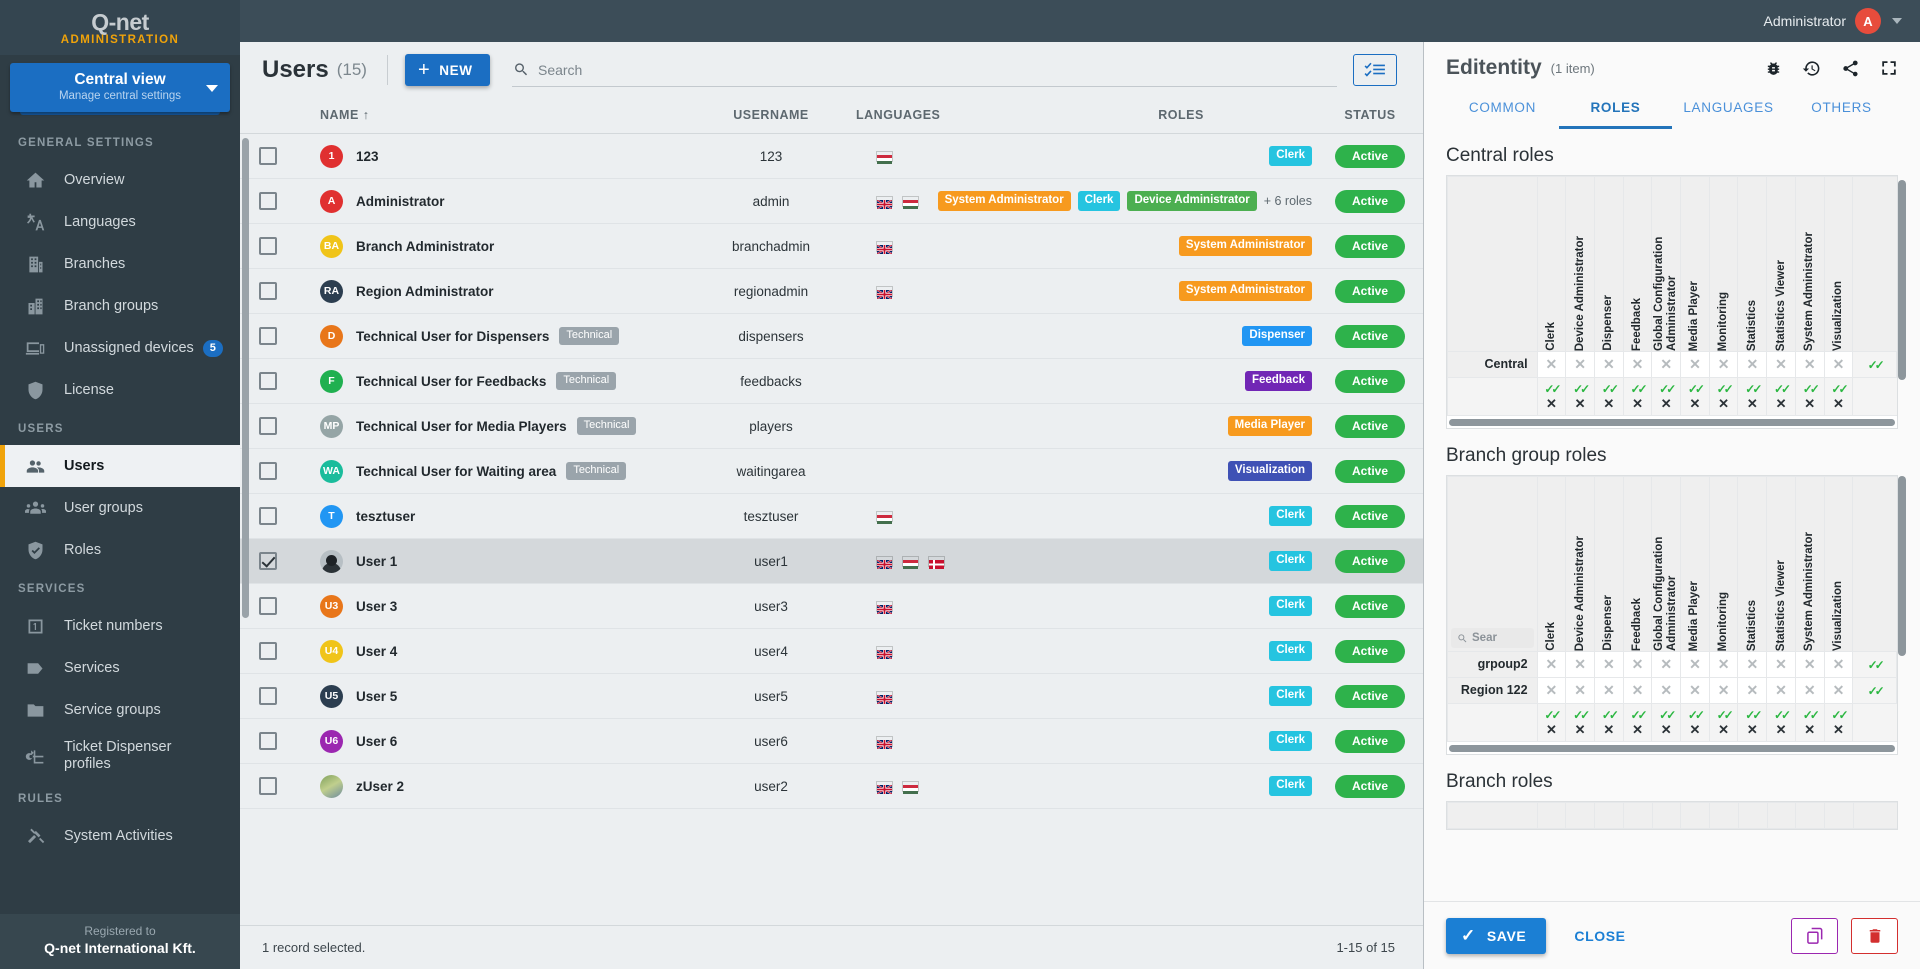  I want to click on th-status: STATUS, so click(1369, 116).